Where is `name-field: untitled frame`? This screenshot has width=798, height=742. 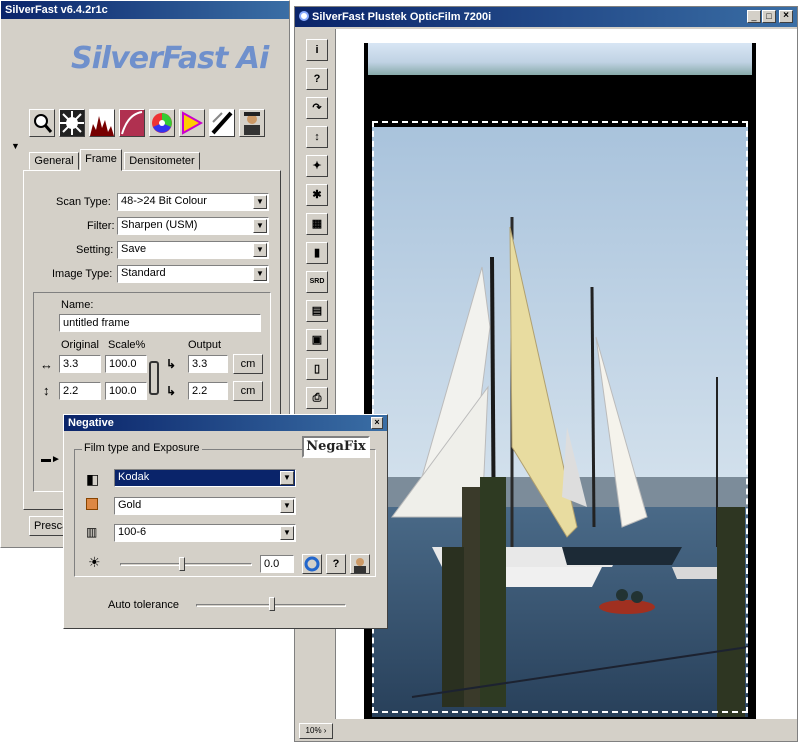
name-field: untitled frame is located at coordinates (160, 323).